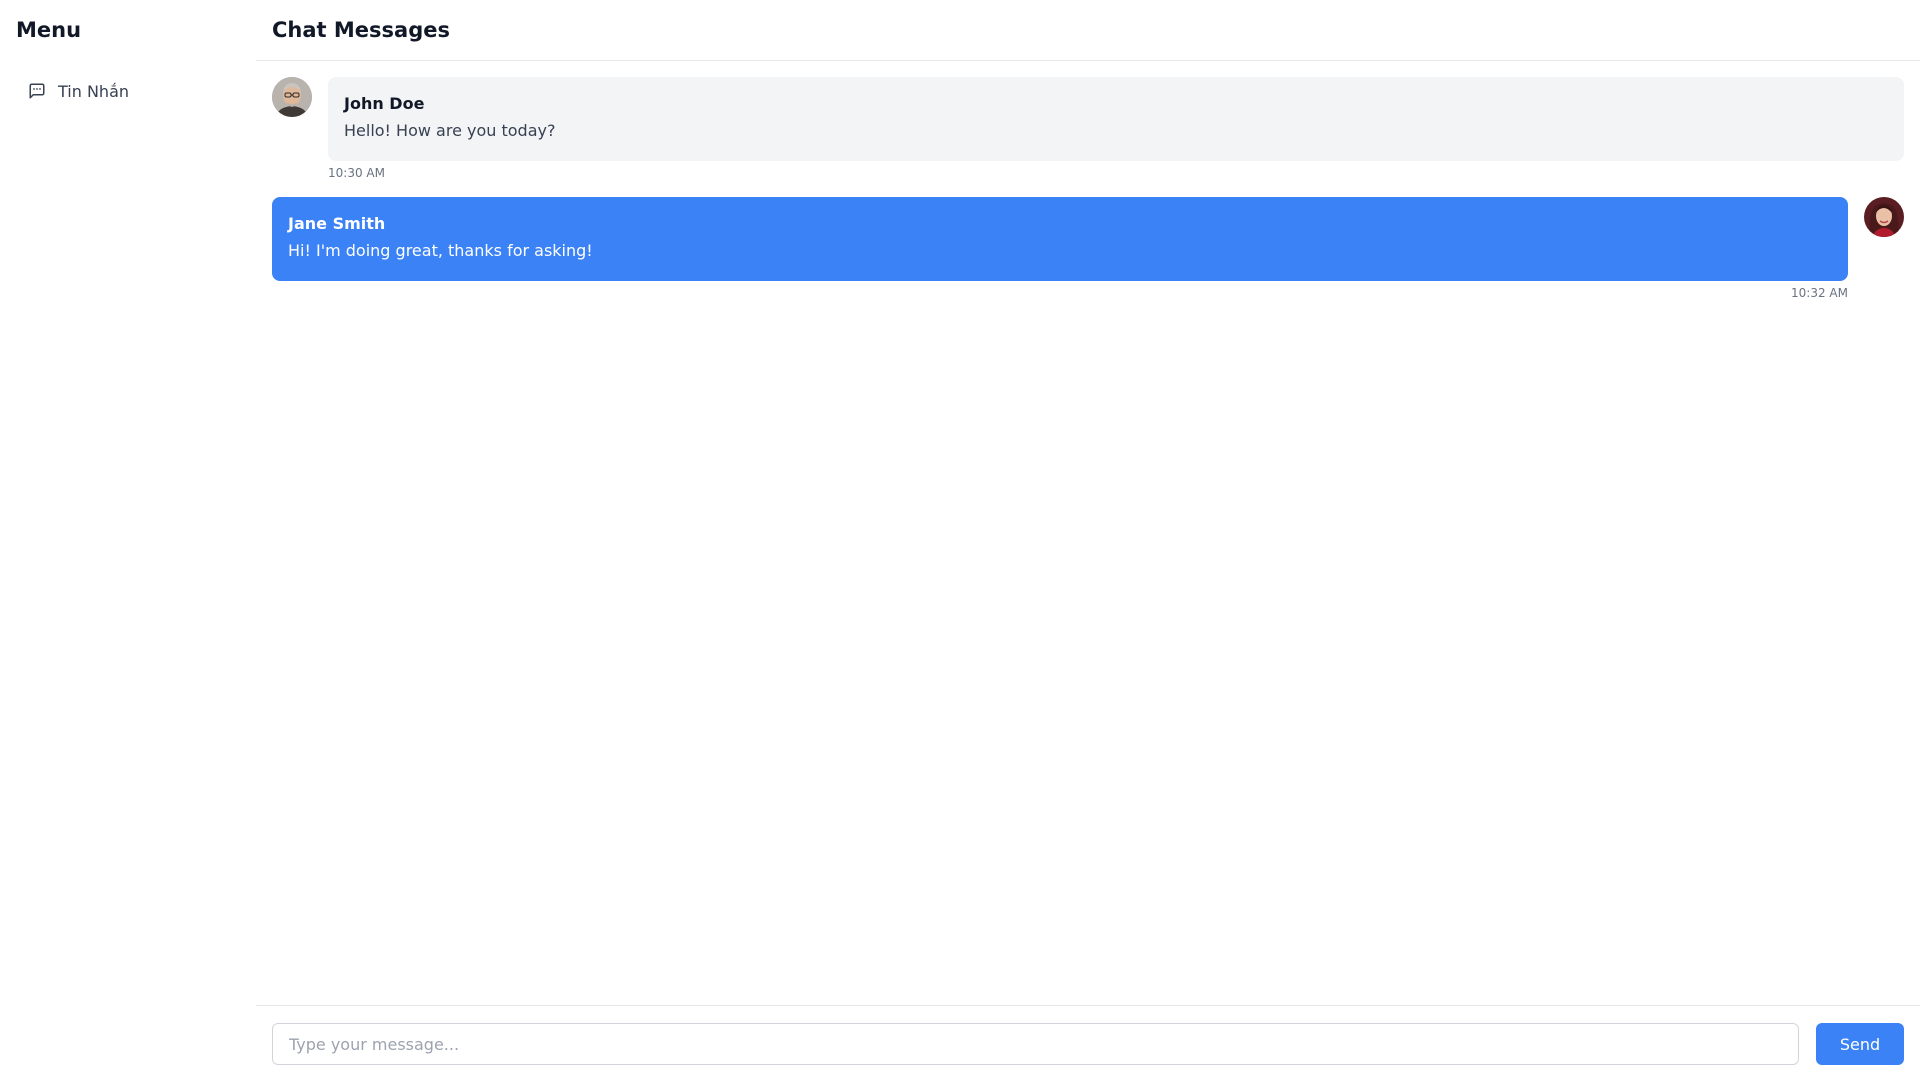 This screenshot has height=1080, width=1920. What do you see at coordinates (49, 30) in the screenshot?
I see `sidebar-title: Menu` at bounding box center [49, 30].